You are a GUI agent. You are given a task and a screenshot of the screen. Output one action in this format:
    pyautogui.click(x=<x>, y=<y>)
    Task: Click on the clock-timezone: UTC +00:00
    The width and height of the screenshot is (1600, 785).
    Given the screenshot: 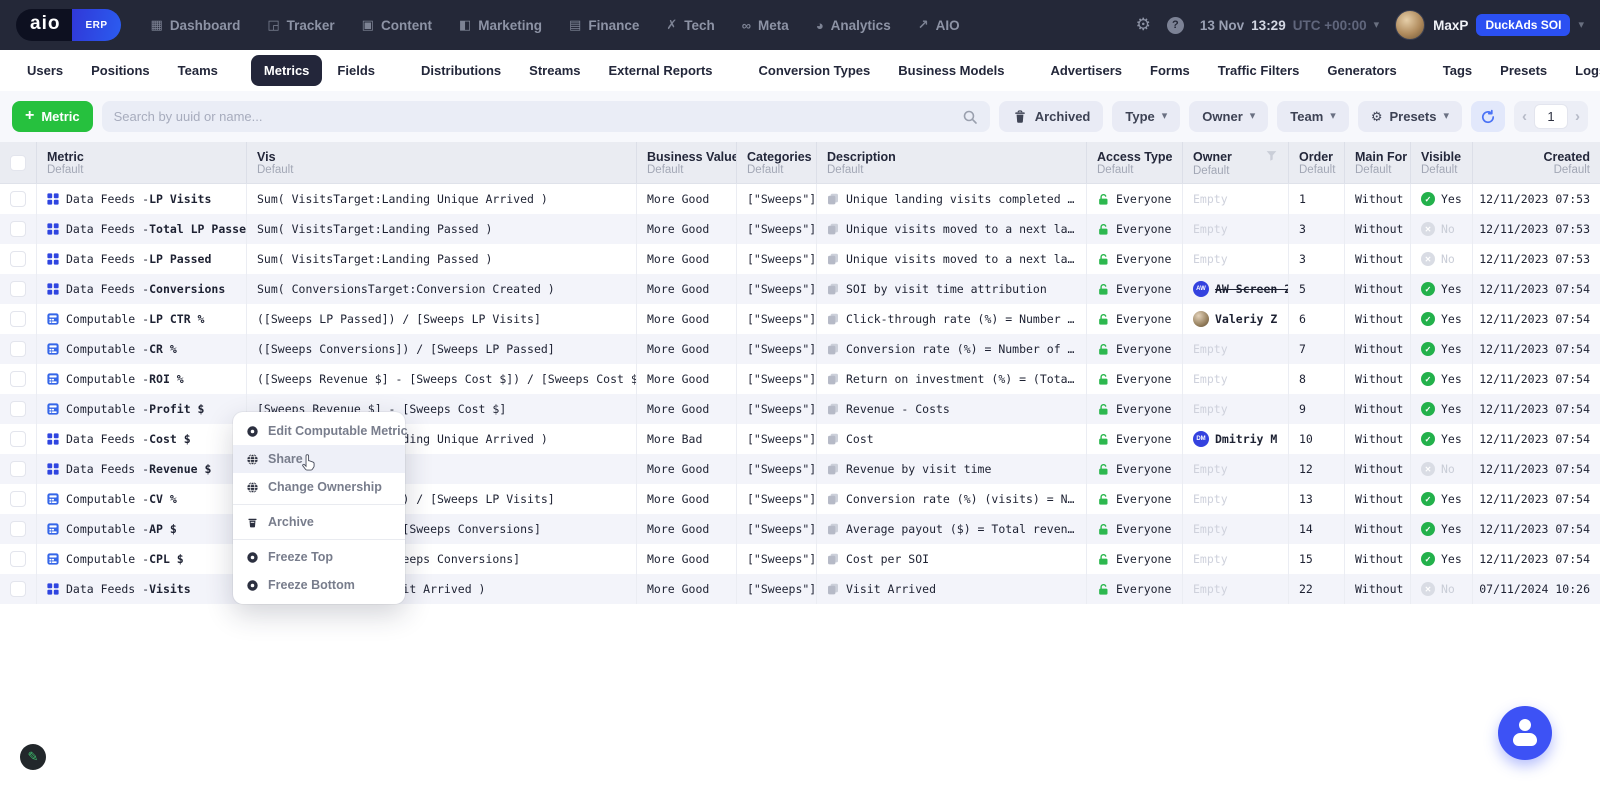 What is the action you would take?
    pyautogui.click(x=1330, y=25)
    